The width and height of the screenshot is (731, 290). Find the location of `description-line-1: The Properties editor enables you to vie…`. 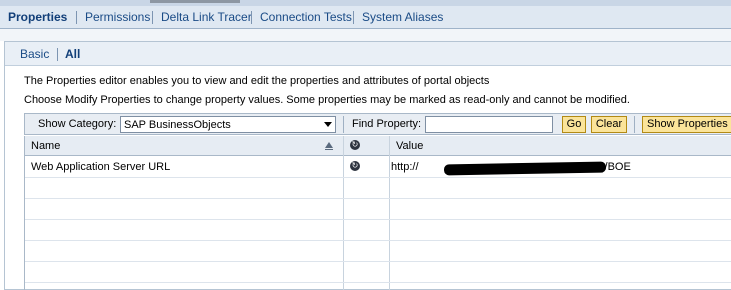

description-line-1: The Properties editor enables you to vie… is located at coordinates (257, 81).